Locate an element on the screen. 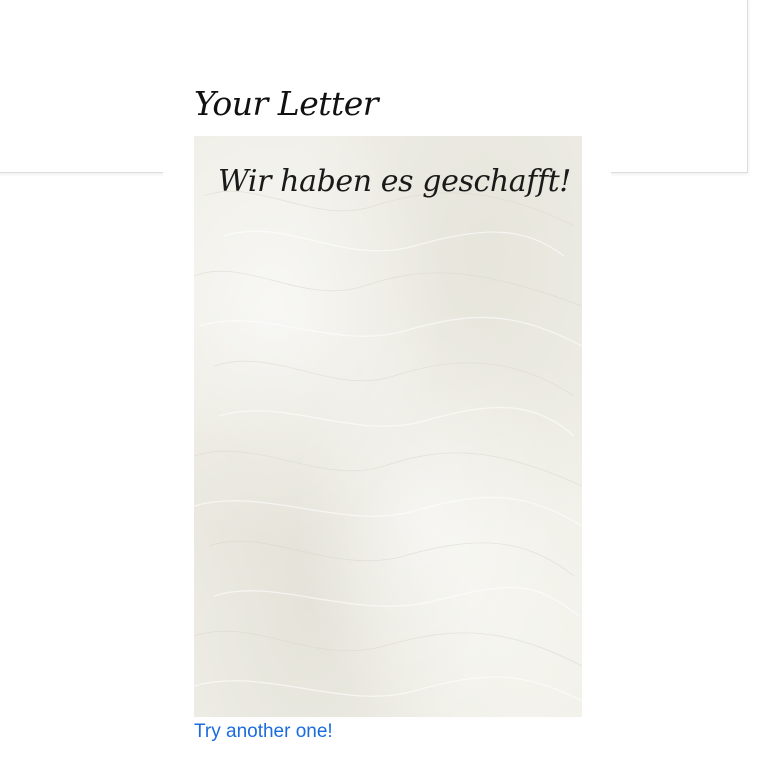  letter-heading: Your Letter is located at coordinates (286, 103).